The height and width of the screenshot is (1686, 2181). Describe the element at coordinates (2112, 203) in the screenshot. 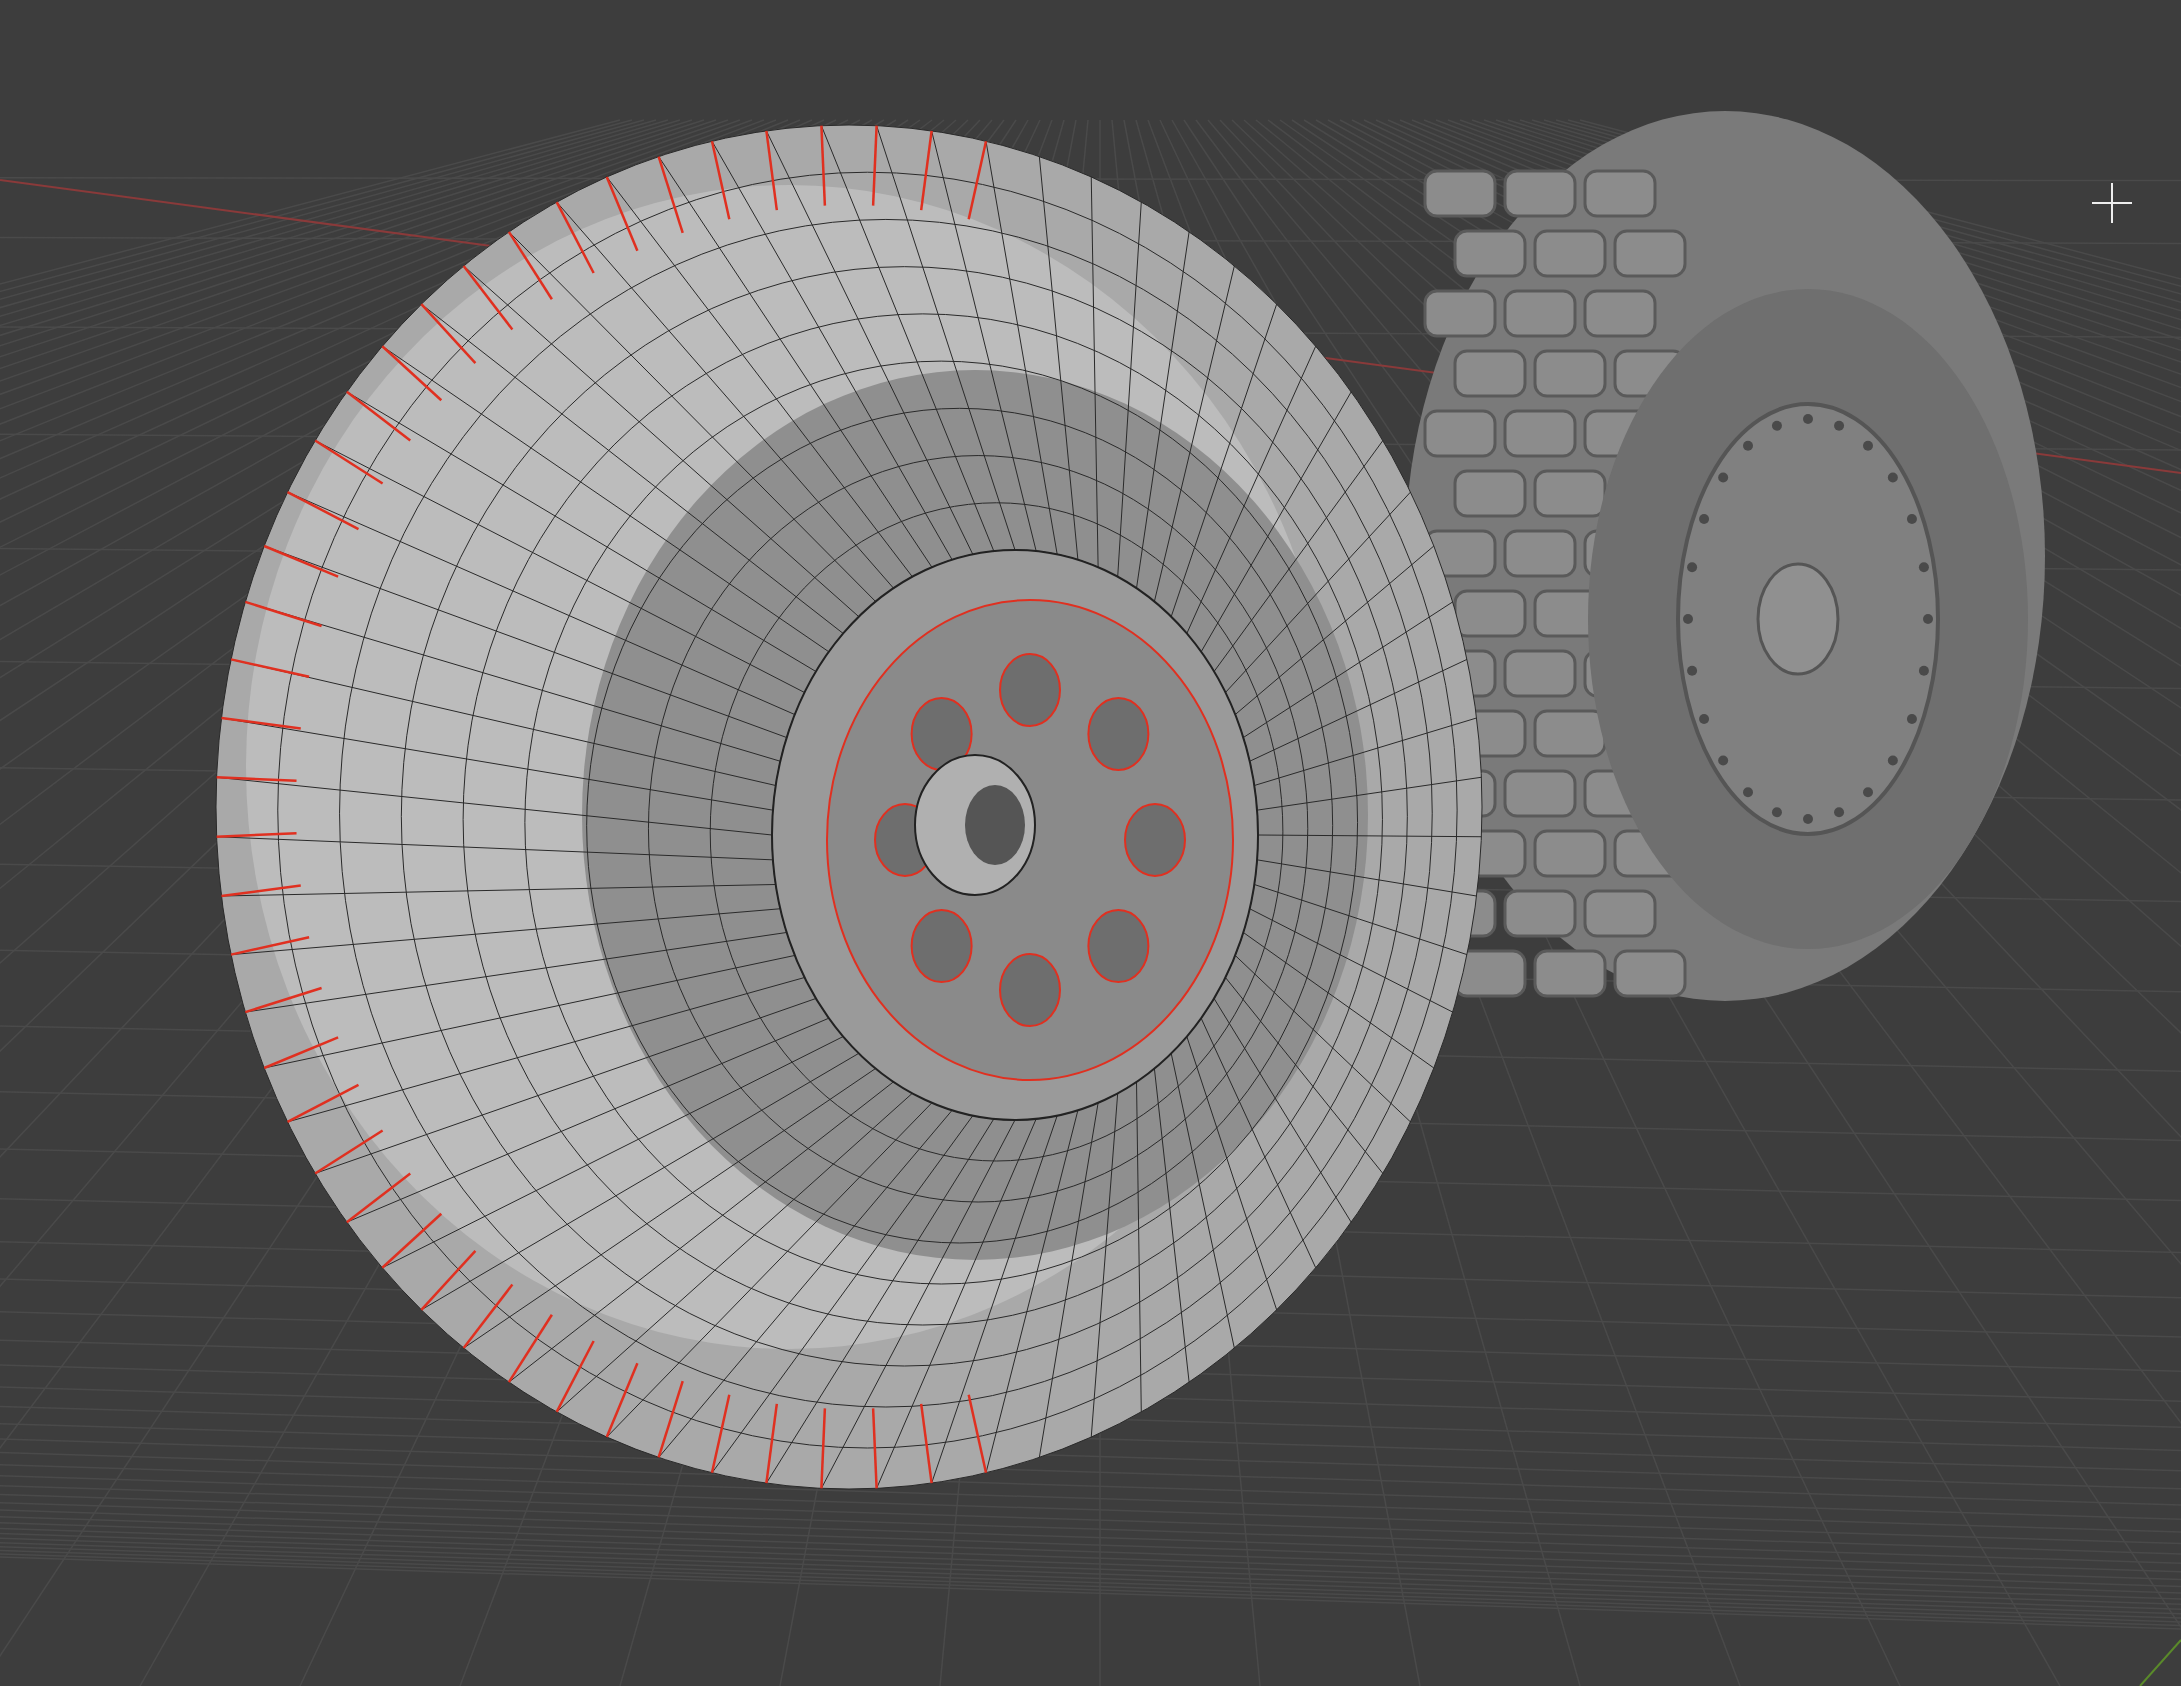

I see `3d-cursor-icon` at that location.